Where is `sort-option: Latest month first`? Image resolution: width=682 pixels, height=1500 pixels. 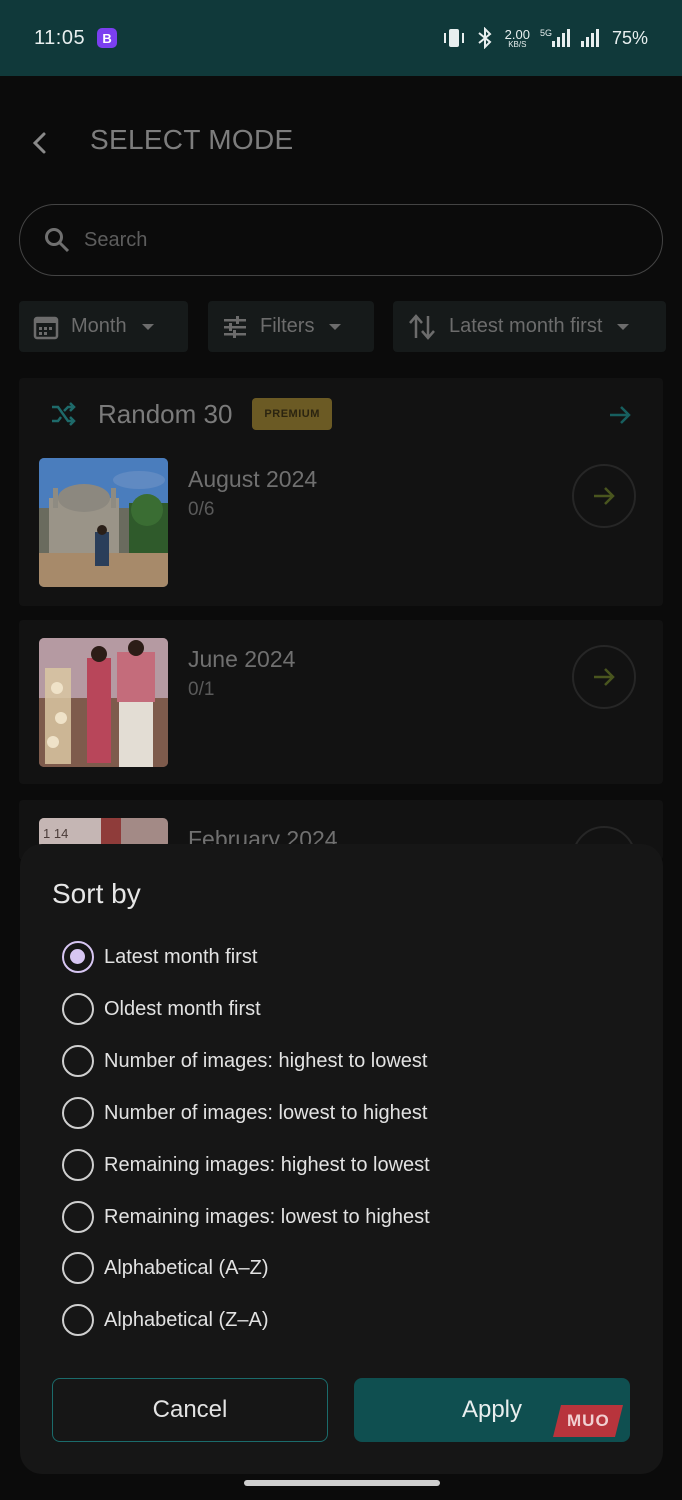 sort-option: Latest month first is located at coordinates (159, 957).